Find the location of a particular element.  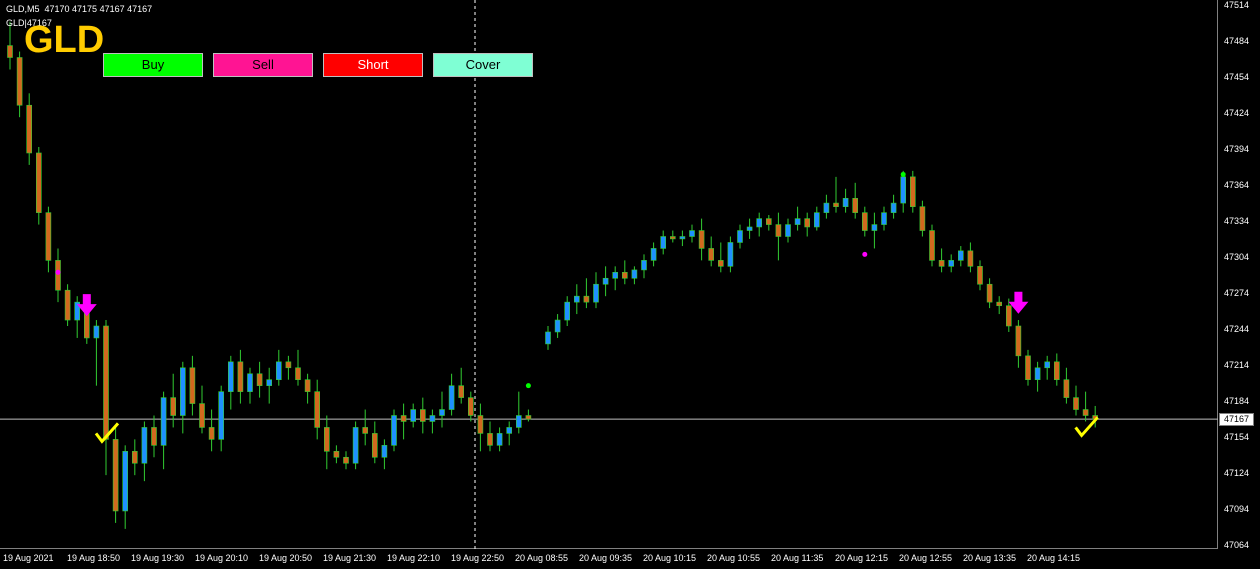

price-axis-label: 47244 is located at coordinates (1237, 329).